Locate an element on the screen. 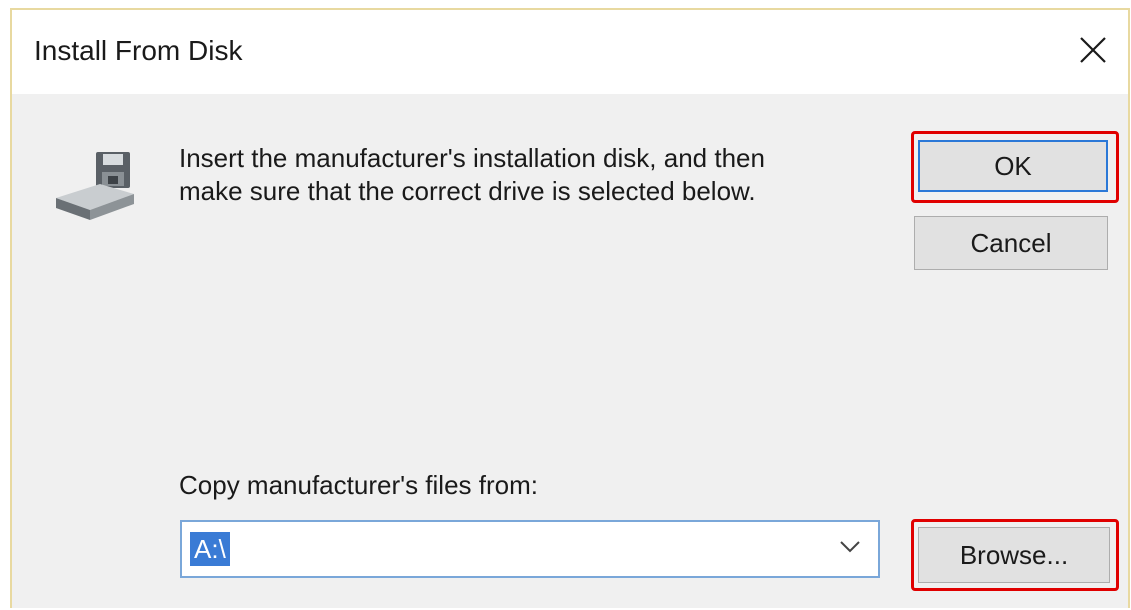 Image resolution: width=1131 pixels, height=610 pixels. window-title: Install From Disk is located at coordinates (138, 50).